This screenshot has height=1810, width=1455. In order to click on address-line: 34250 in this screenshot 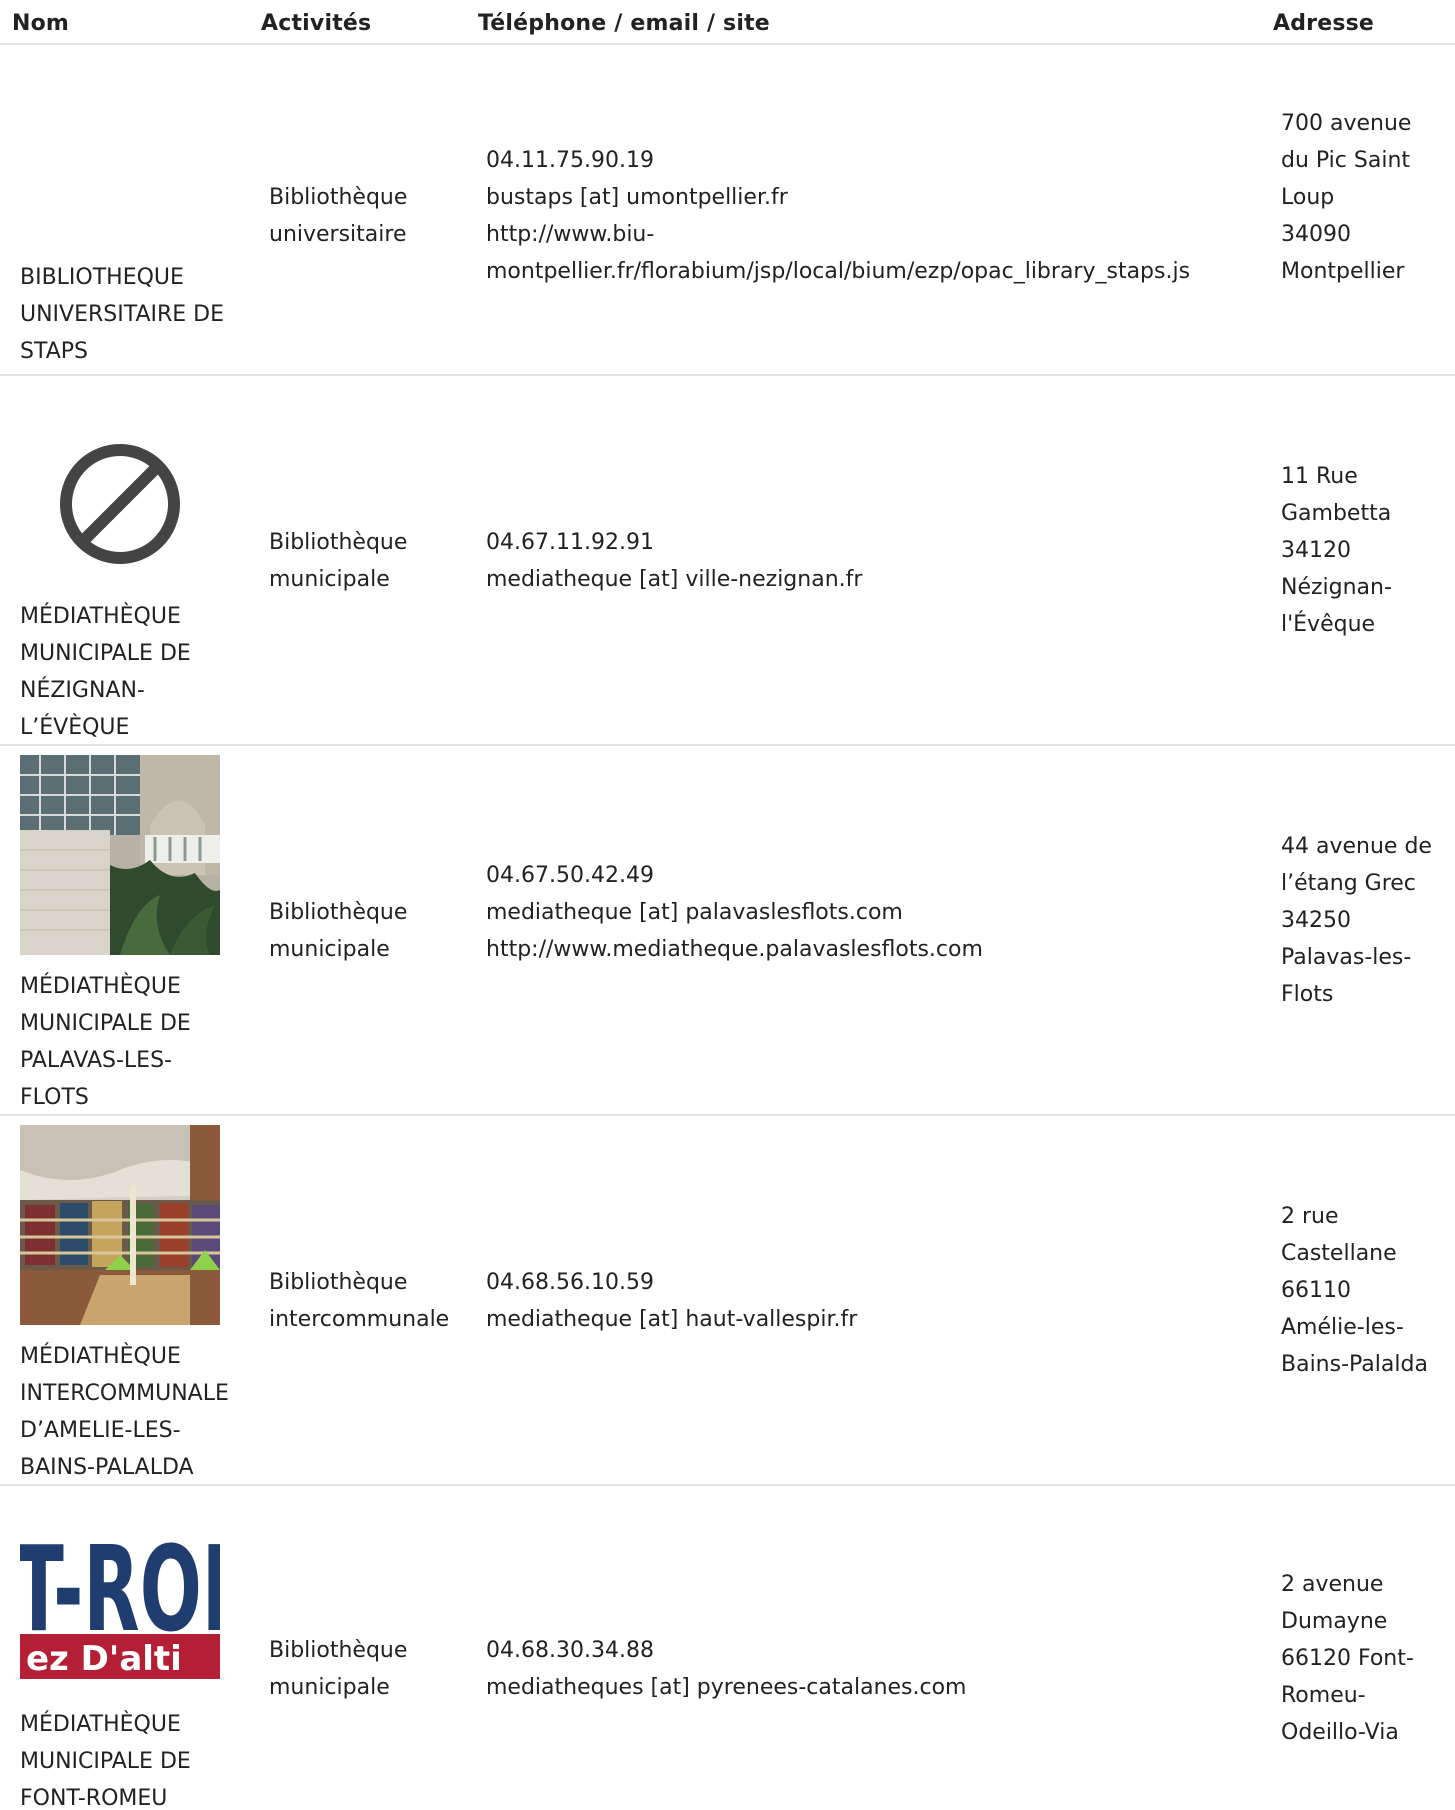, I will do `click(1316, 920)`.